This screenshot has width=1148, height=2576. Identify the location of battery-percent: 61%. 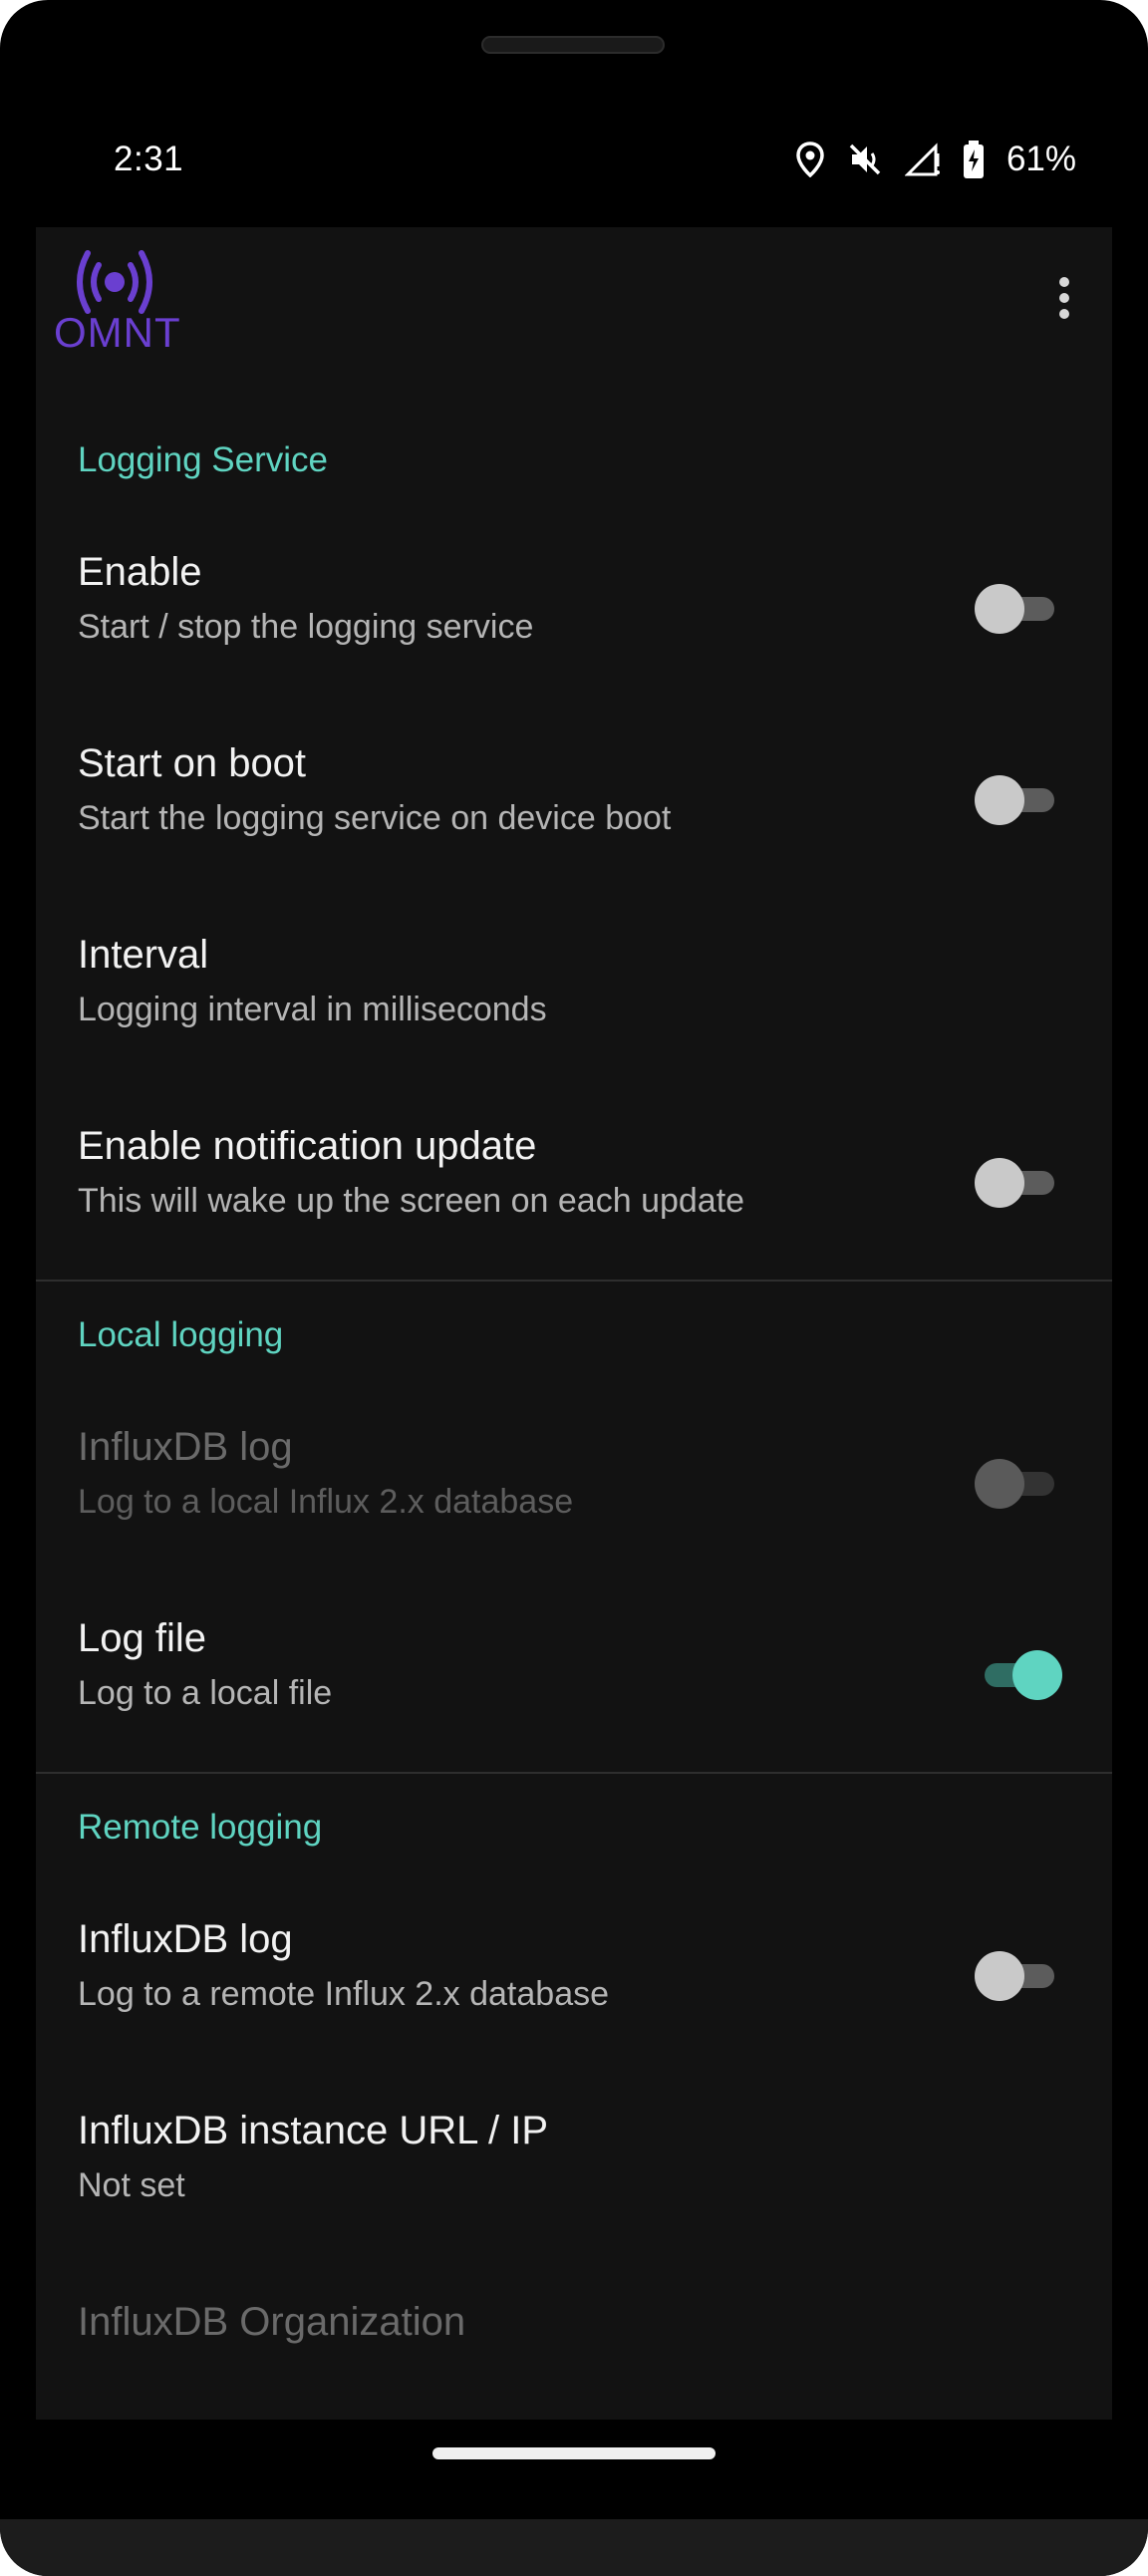
(1040, 159).